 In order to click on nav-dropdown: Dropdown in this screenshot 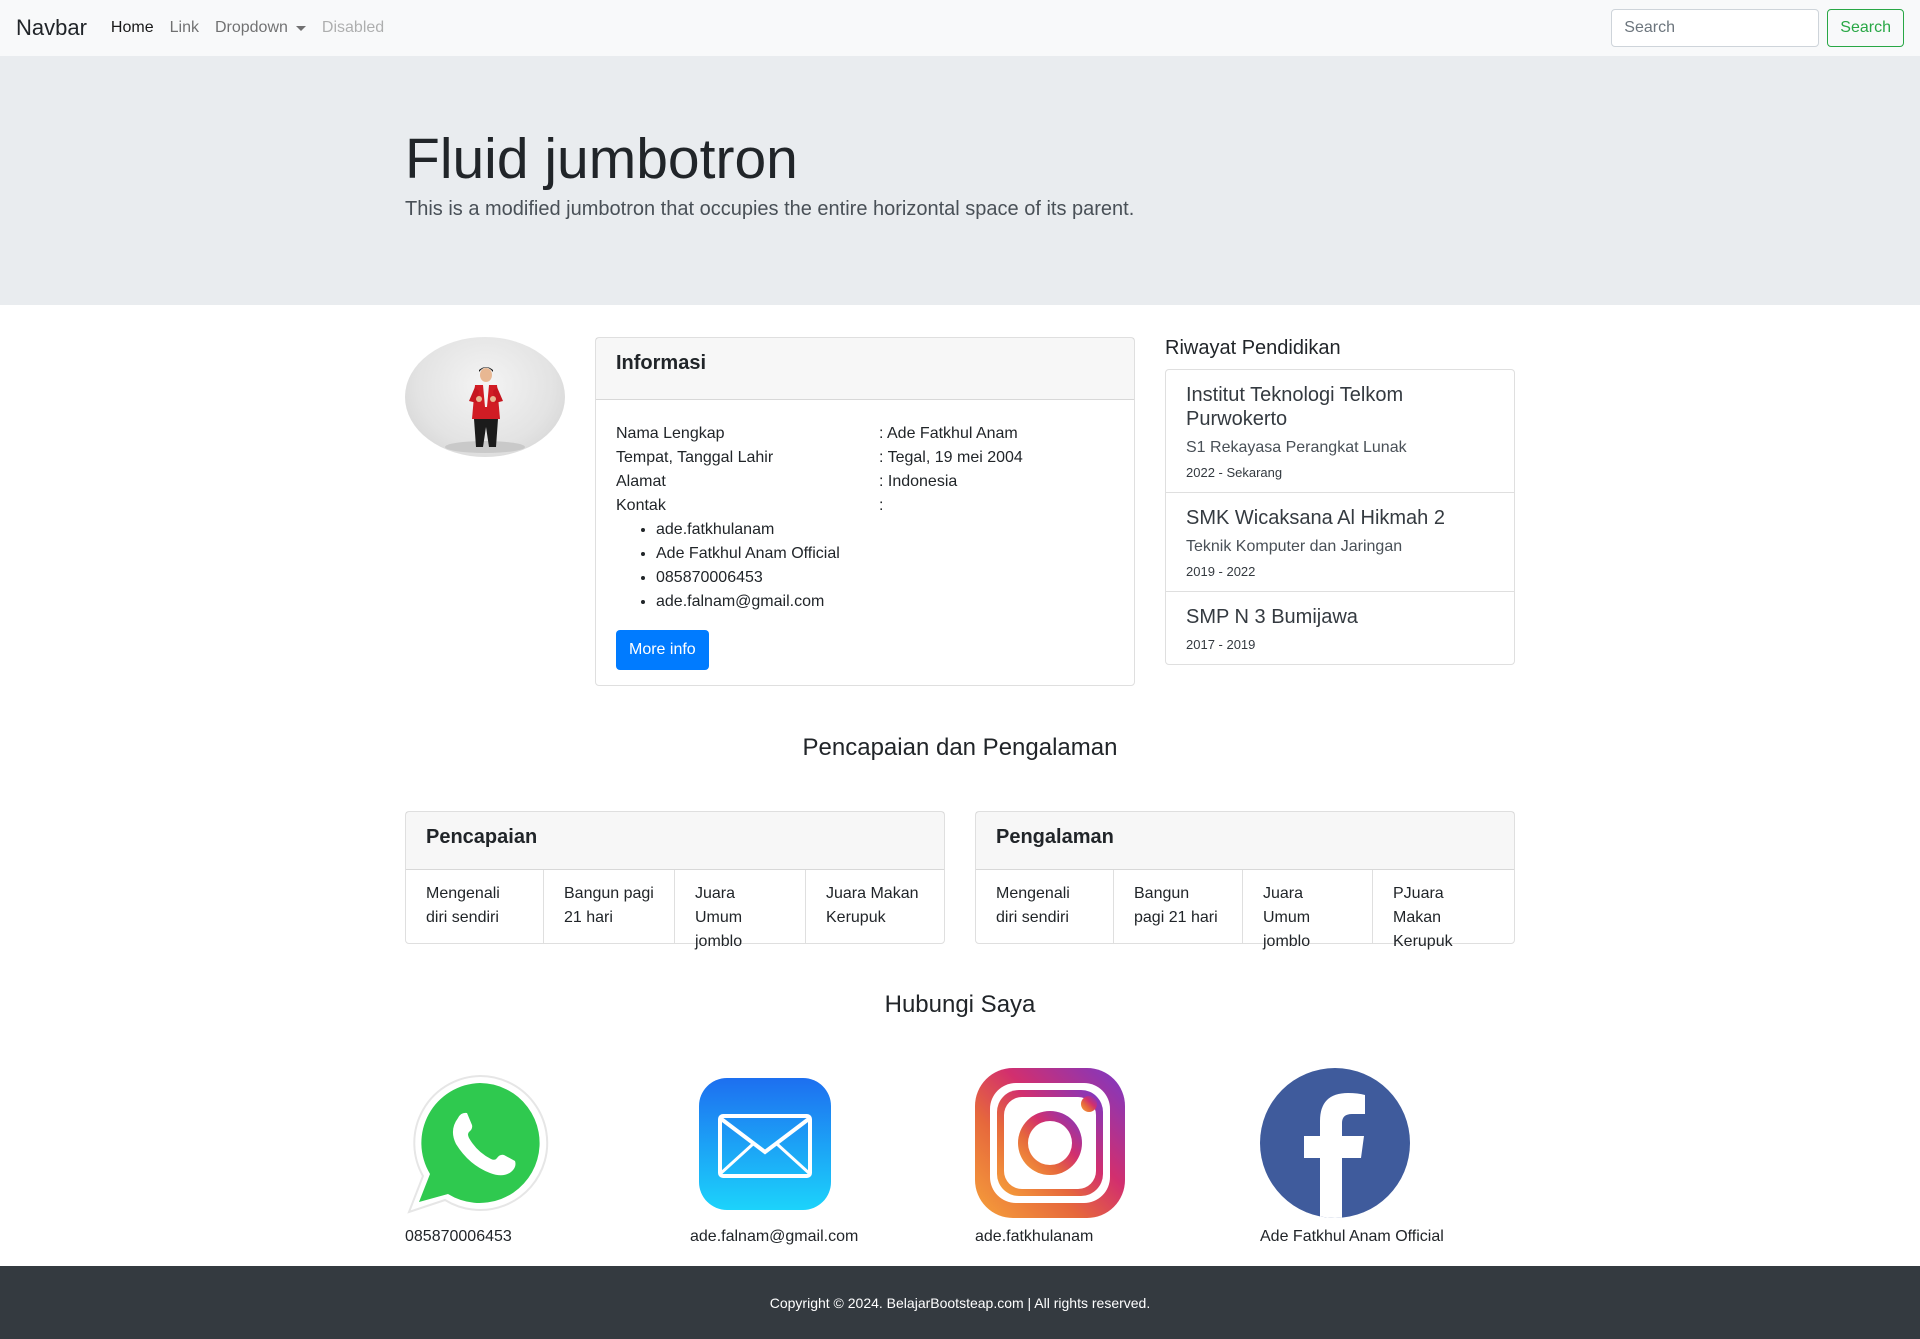, I will do `click(260, 28)`.